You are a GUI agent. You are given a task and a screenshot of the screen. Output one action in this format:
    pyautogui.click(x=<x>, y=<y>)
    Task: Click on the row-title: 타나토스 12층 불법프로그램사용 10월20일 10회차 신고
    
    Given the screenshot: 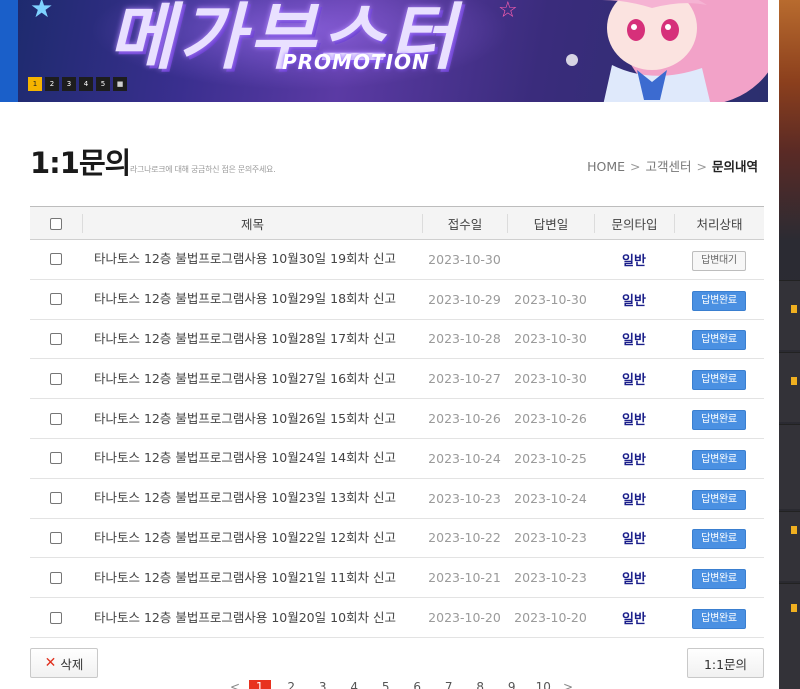 What is the action you would take?
    pyautogui.click(x=252, y=618)
    